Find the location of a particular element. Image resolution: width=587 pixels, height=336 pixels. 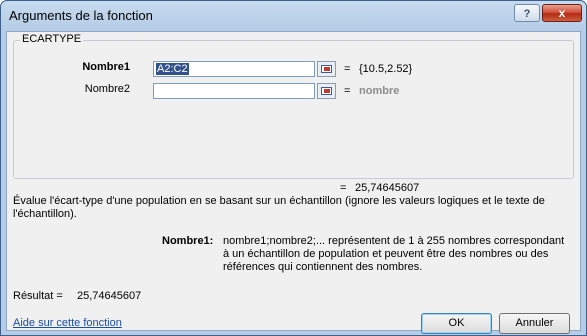

close-icon: x is located at coordinates (562, 13).